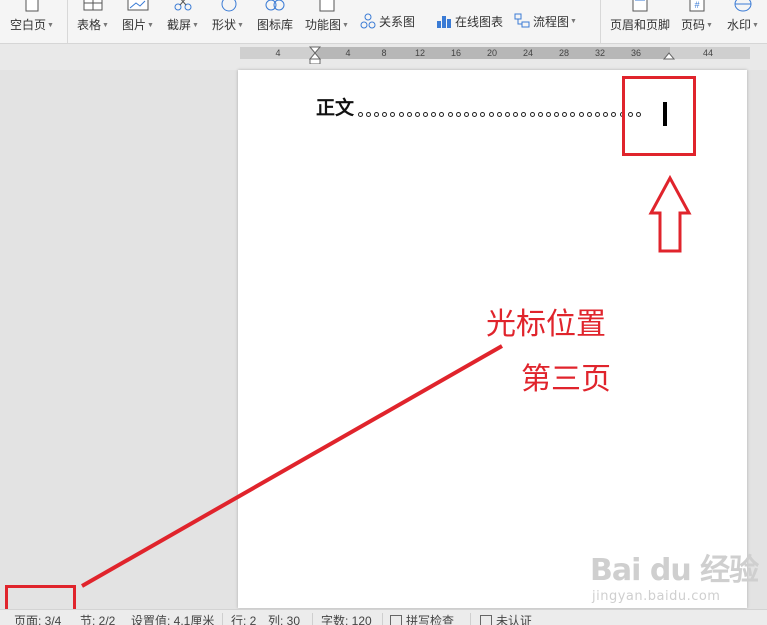 This screenshot has height=625, width=767. What do you see at coordinates (546, 324) in the screenshot?
I see `annotation-cursor-position: 光标位置` at bounding box center [546, 324].